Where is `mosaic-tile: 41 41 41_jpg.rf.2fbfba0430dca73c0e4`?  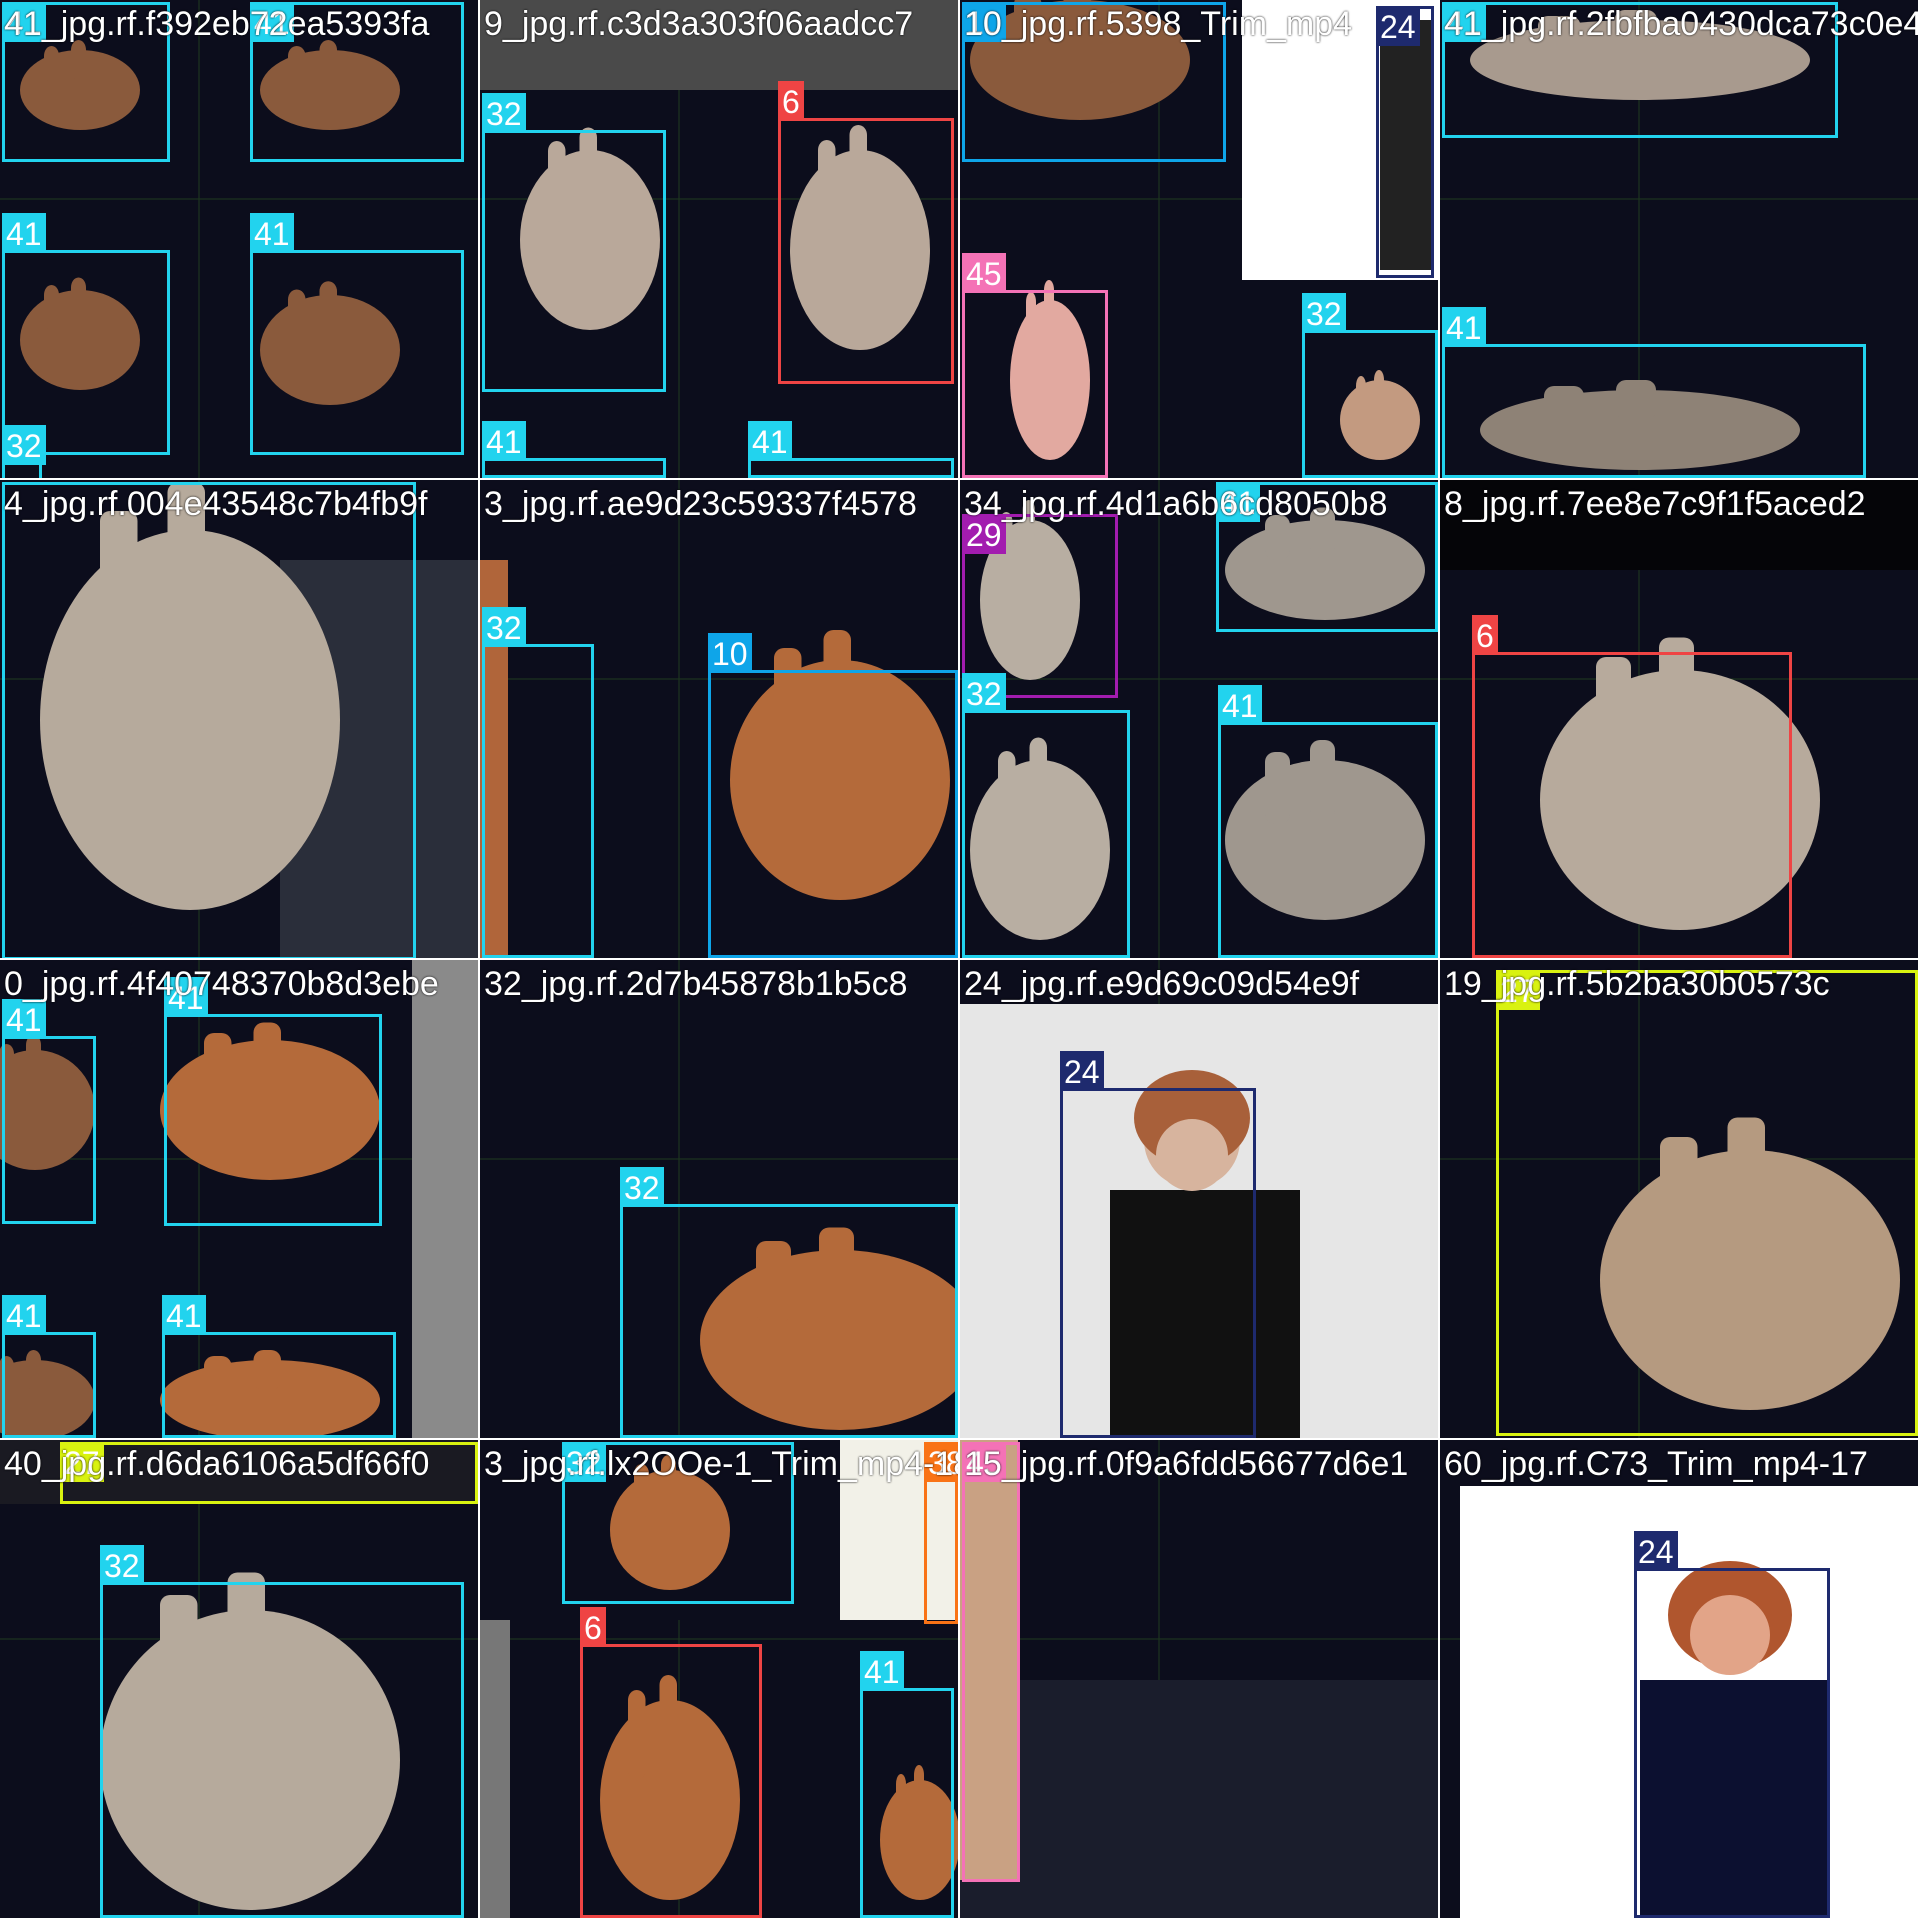
mosaic-tile: 41 41 41_jpg.rf.2fbfba0430dca73c0e4 is located at coordinates (1679, 239).